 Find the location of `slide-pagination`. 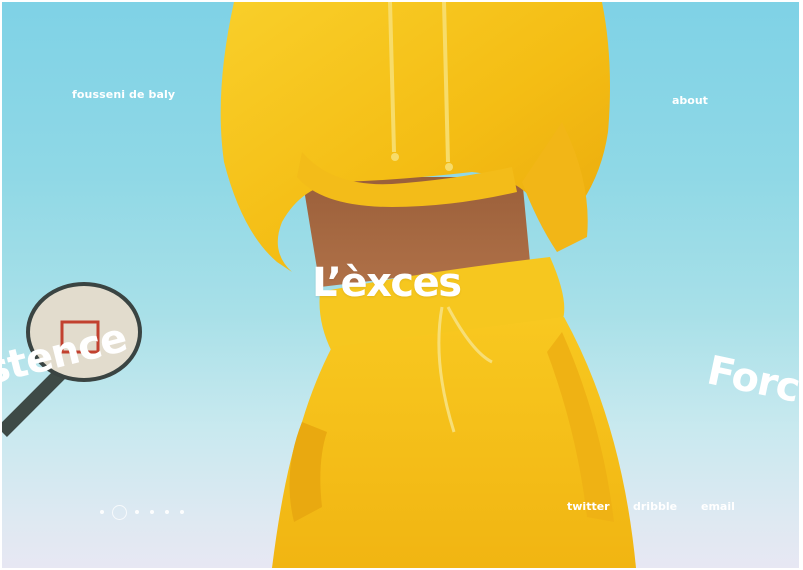

slide-pagination is located at coordinates (142, 512).